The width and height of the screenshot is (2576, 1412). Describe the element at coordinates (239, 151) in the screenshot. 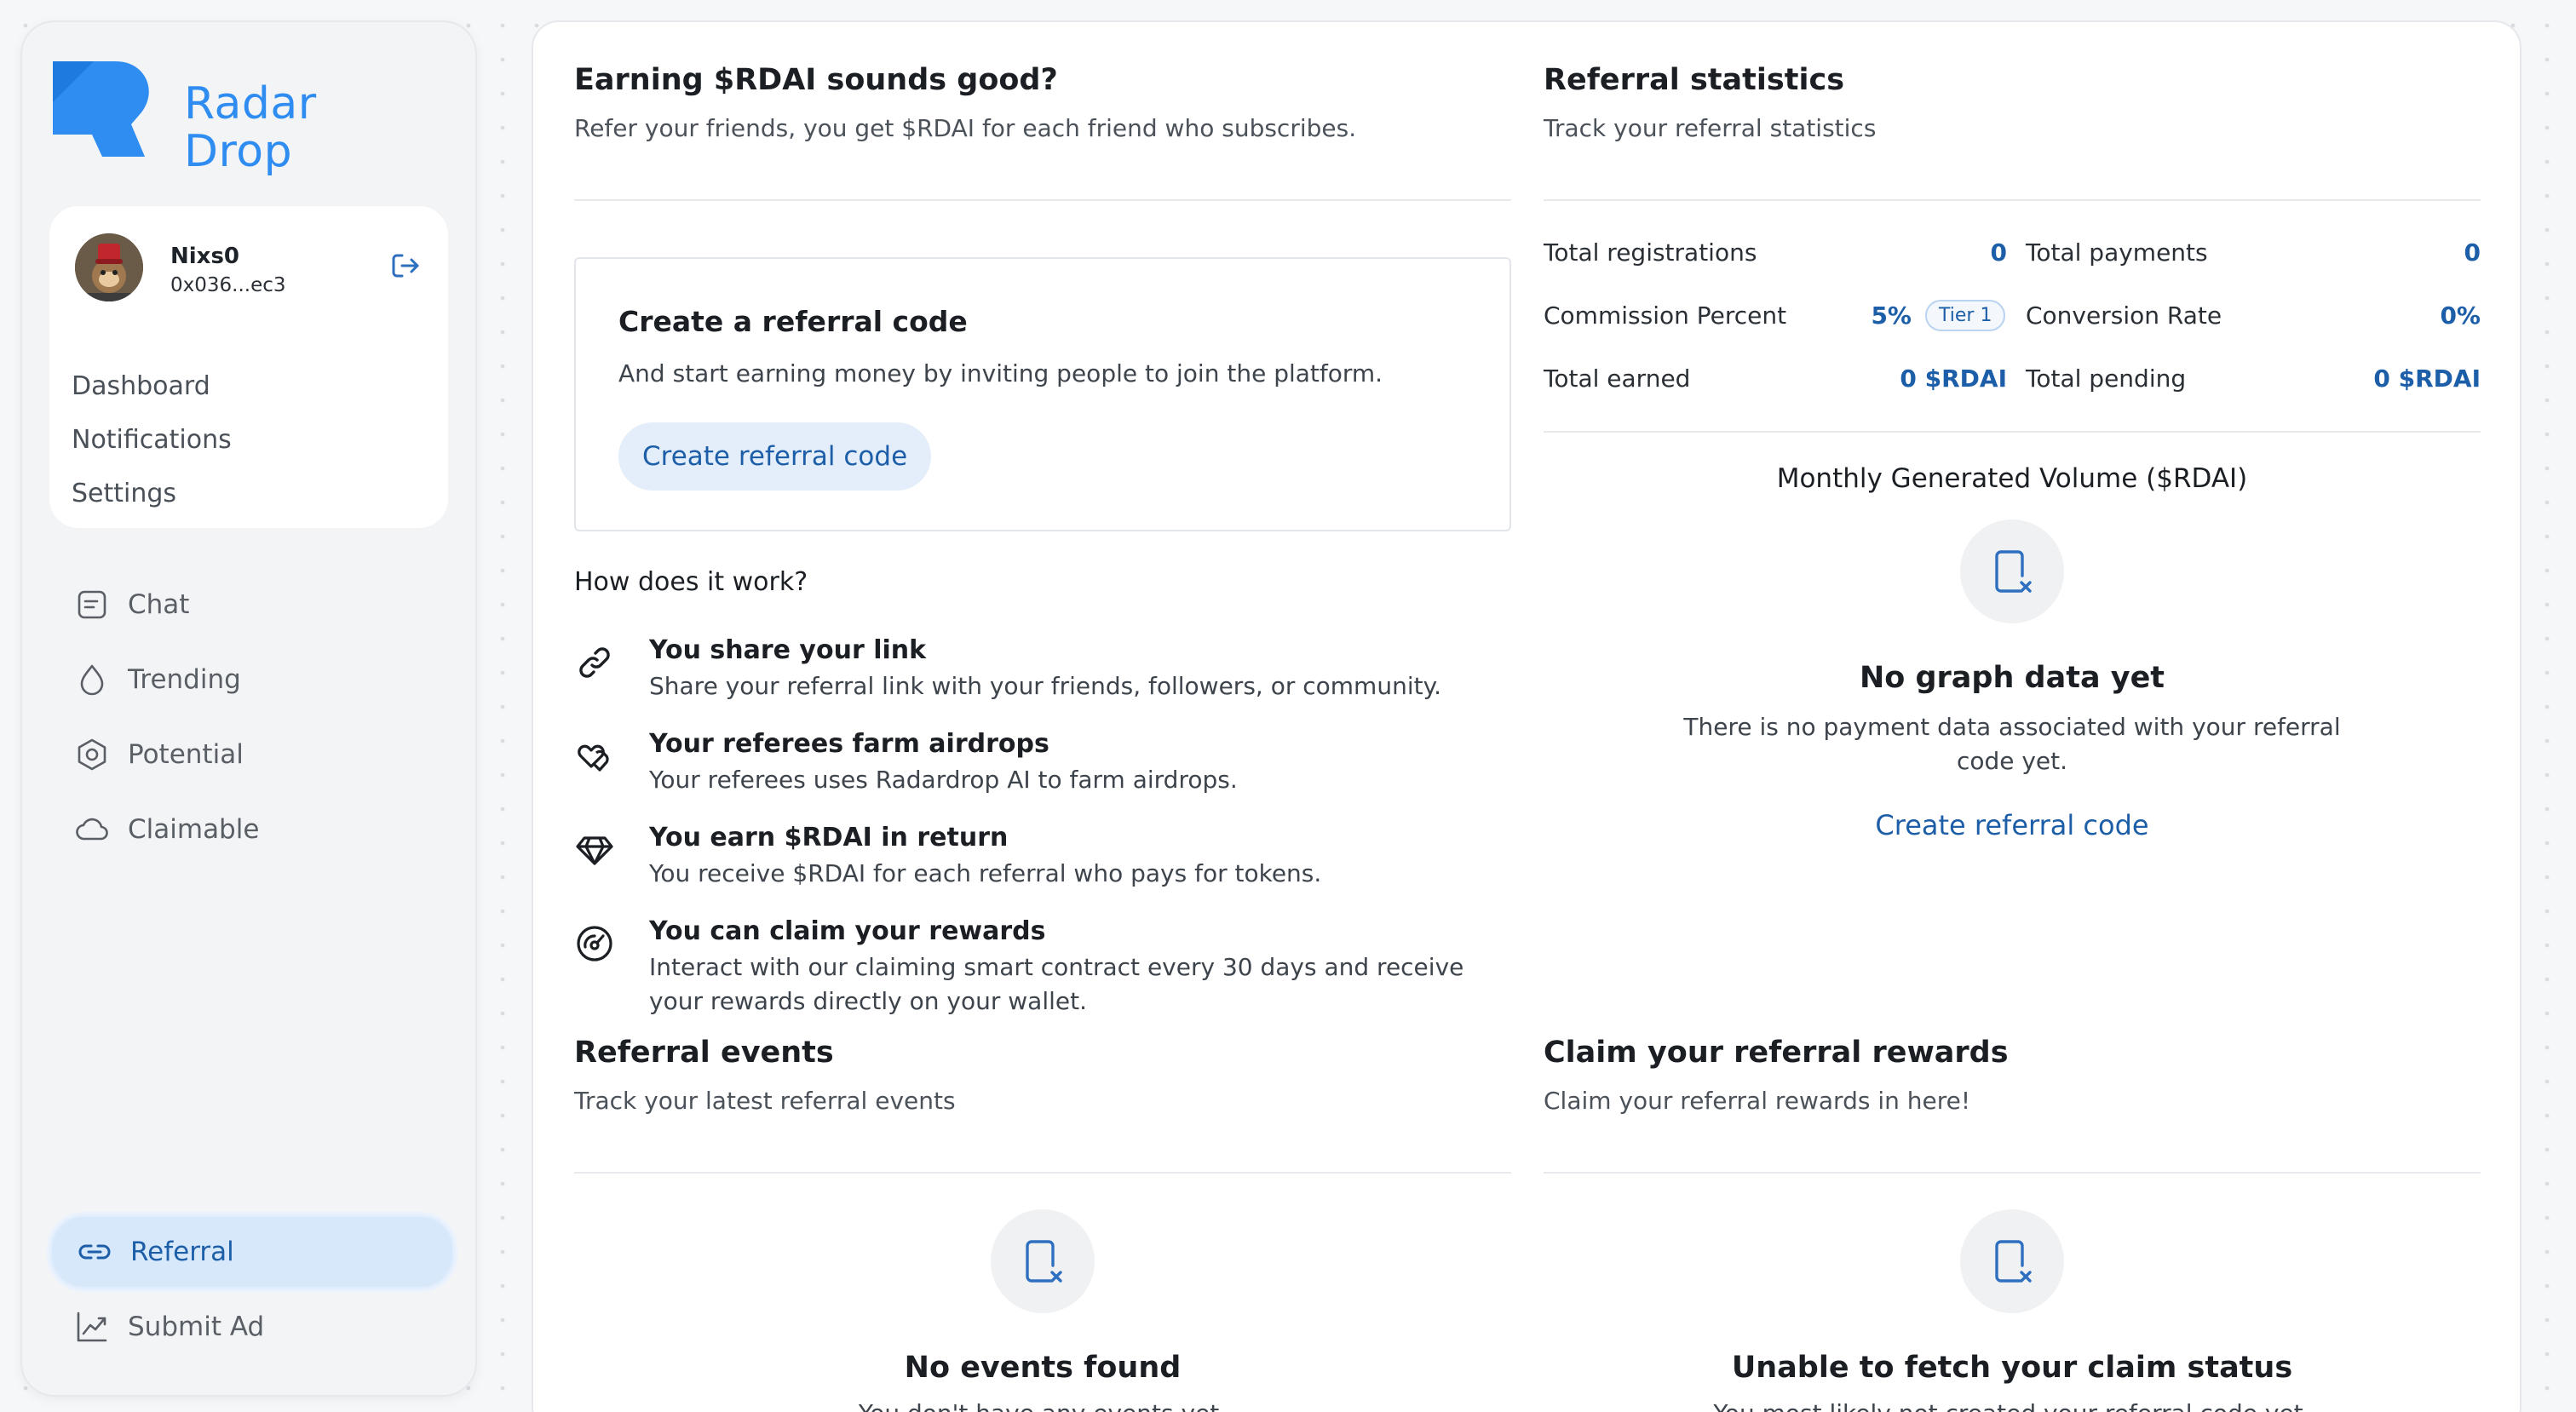

I see `brand-name-line2: Drop` at that location.